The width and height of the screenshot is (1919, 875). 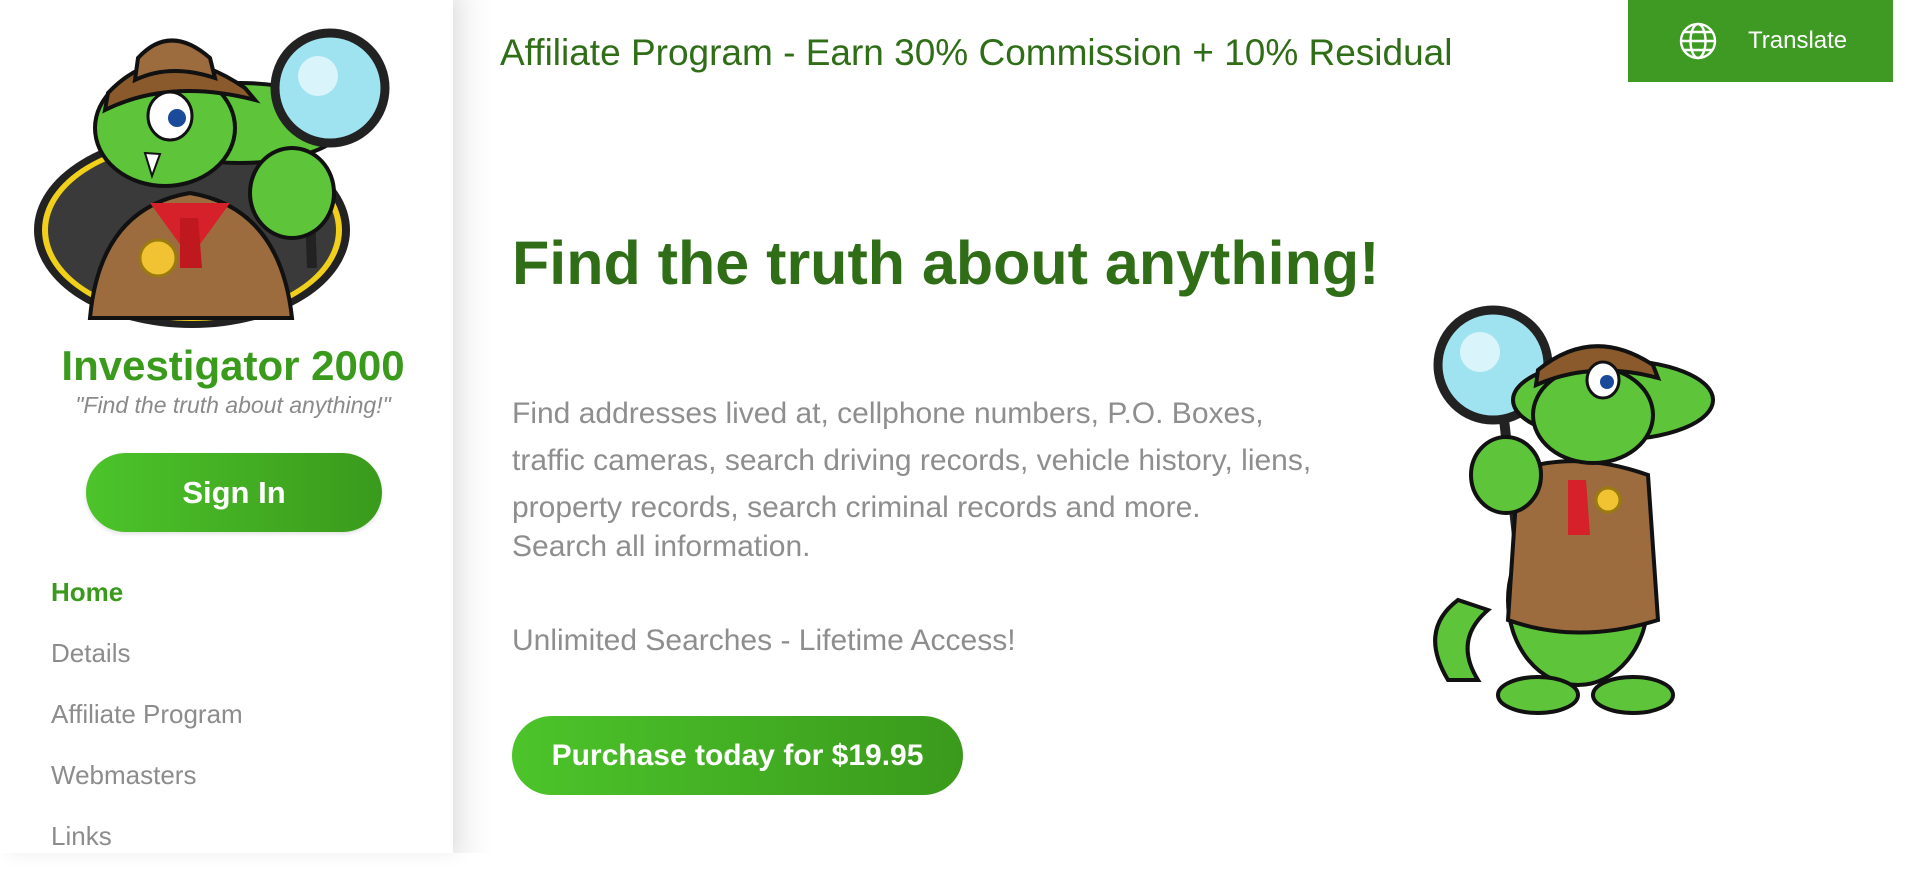 What do you see at coordinates (764, 640) in the screenshot?
I see `hero-unlimited-searches: Unlimited Searches - Lifetime Access!` at bounding box center [764, 640].